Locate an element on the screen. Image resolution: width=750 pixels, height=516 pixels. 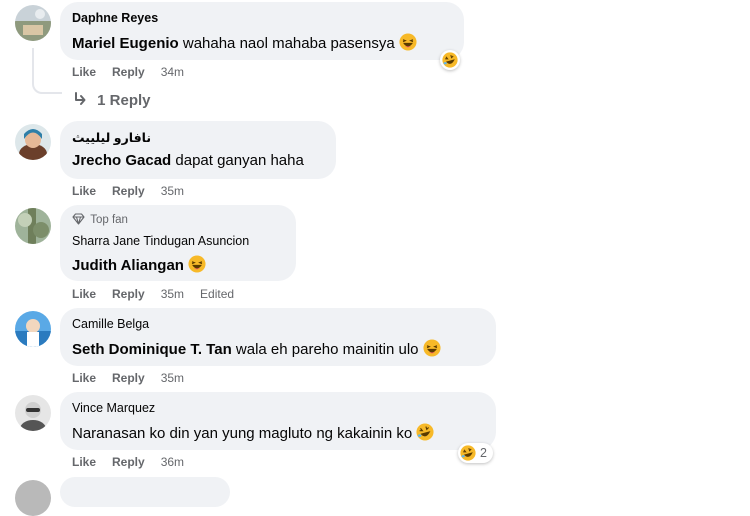
tagged-name: Mariel Eugenio is located at coordinates (125, 43).